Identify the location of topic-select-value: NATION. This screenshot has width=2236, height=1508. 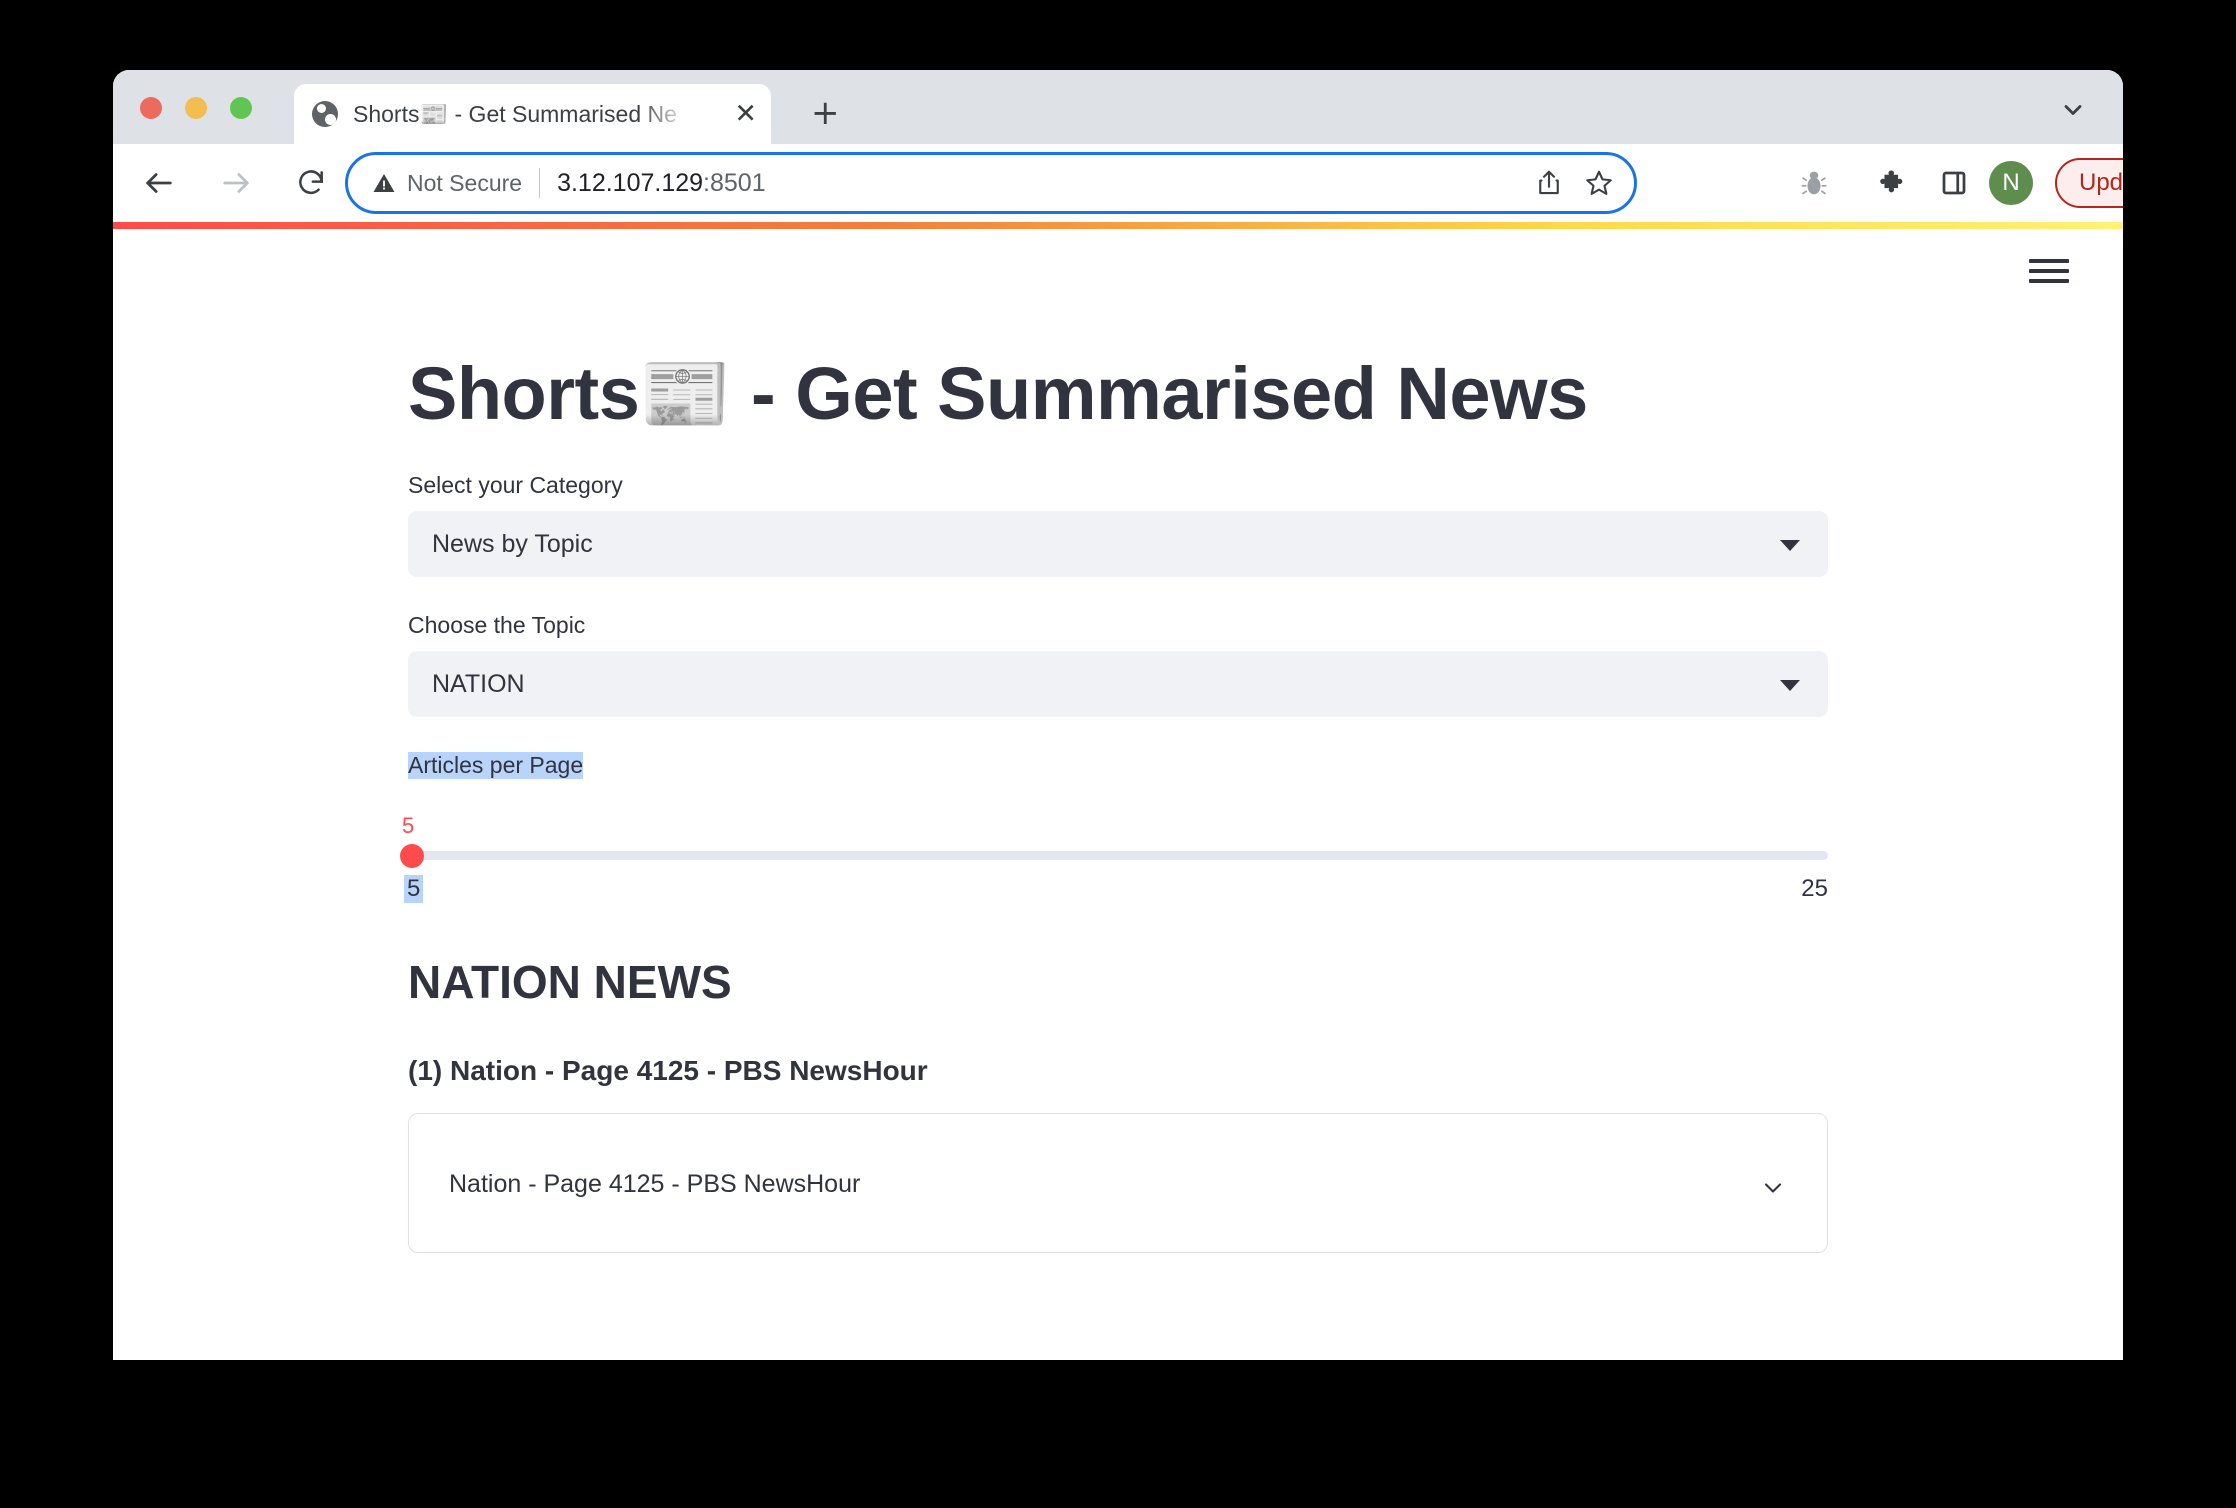
(478, 683).